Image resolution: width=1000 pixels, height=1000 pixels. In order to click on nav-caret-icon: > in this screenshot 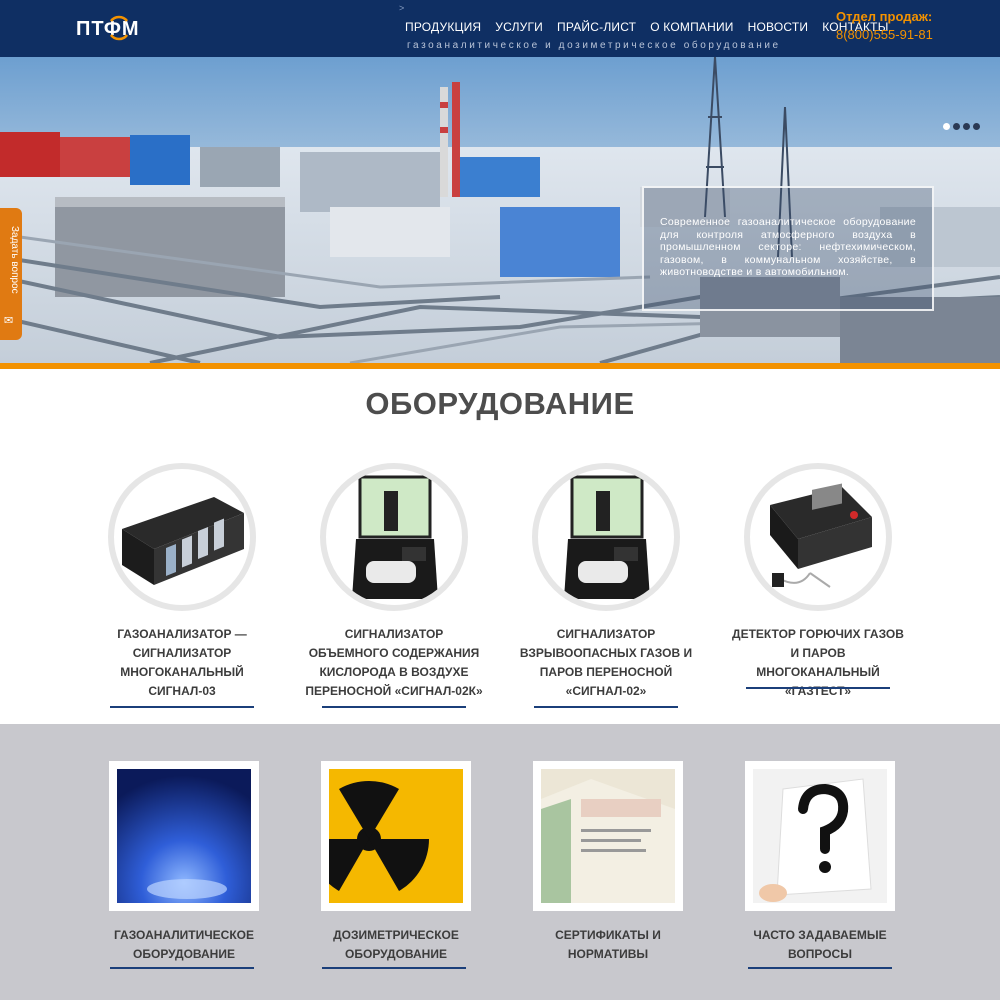, I will do `click(402, 8)`.